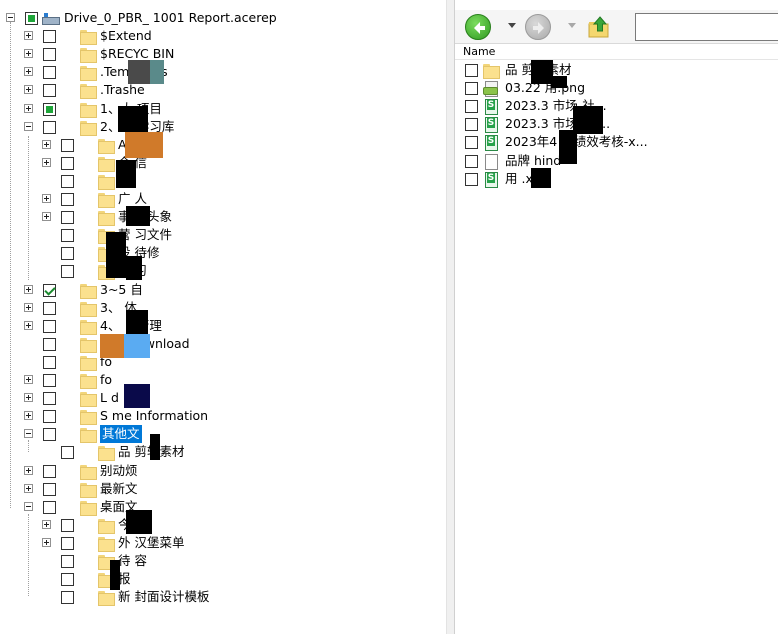 The height and width of the screenshot is (634, 778). What do you see at coordinates (223, 308) in the screenshot?
I see `tree-node: 3、 体` at bounding box center [223, 308].